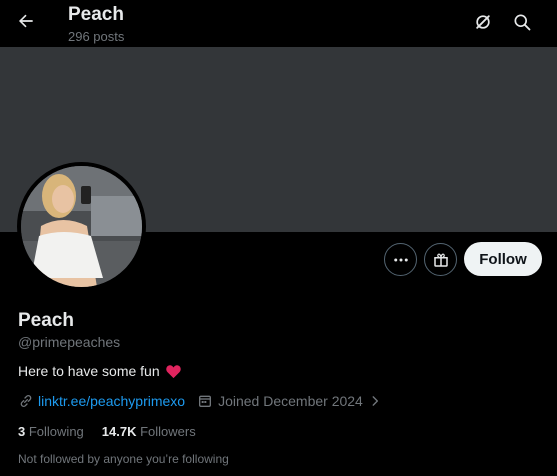  I want to click on grok-icon, so click(483, 22).